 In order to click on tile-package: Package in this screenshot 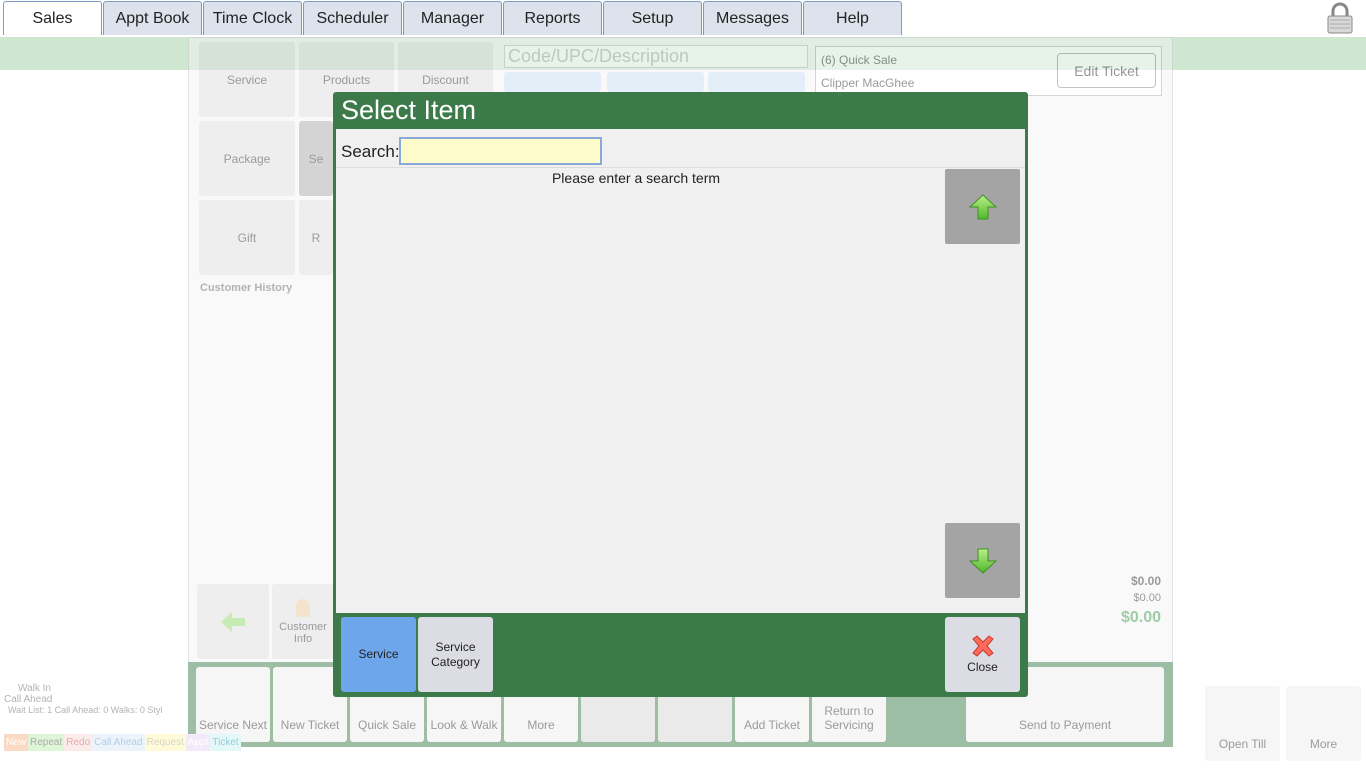, I will do `click(247, 158)`.